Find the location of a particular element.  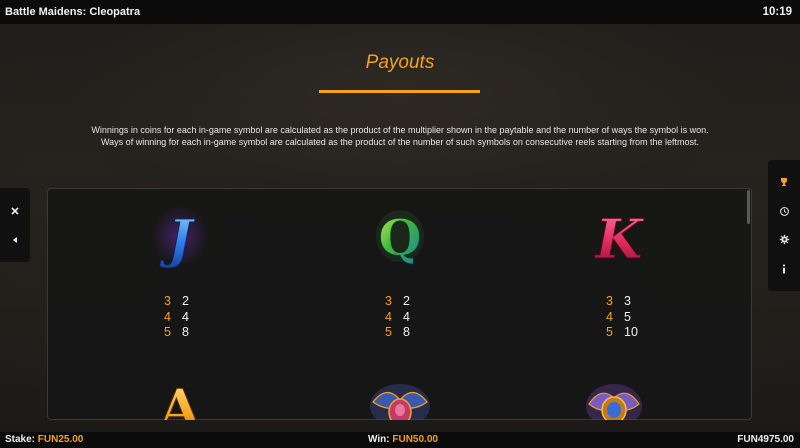

clock: 10:19 is located at coordinates (777, 12).